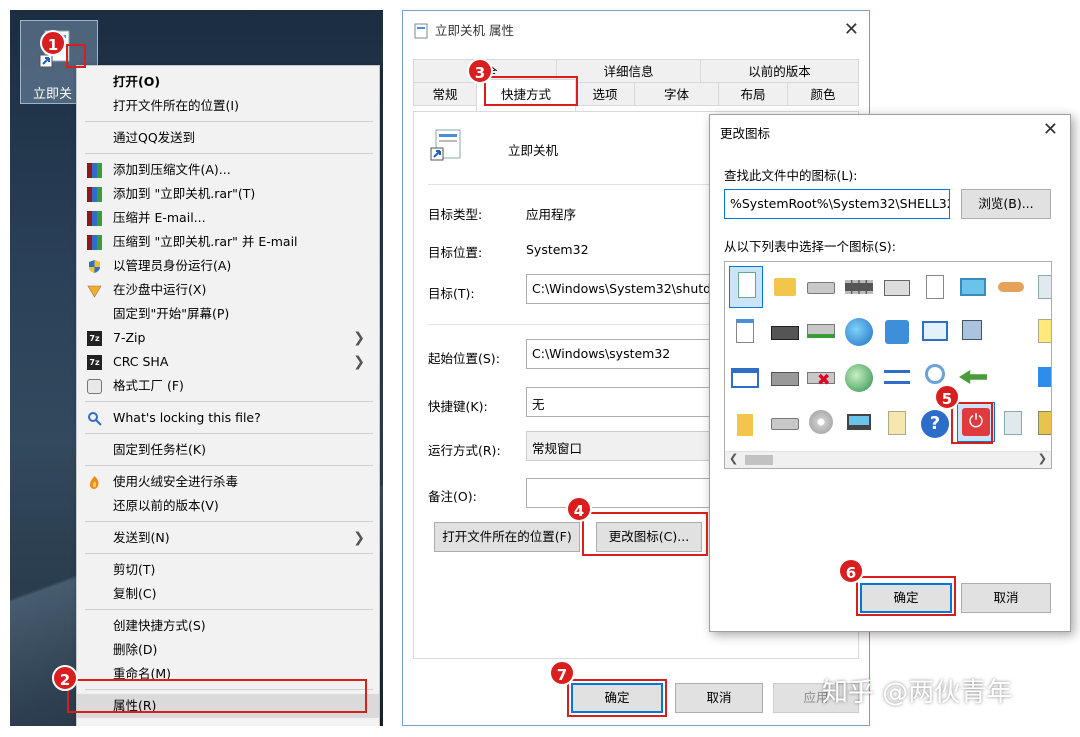 This screenshot has width=1080, height=737. What do you see at coordinates (1042, 458) in the screenshot?
I see `scroll-right-icon: ❯` at bounding box center [1042, 458].